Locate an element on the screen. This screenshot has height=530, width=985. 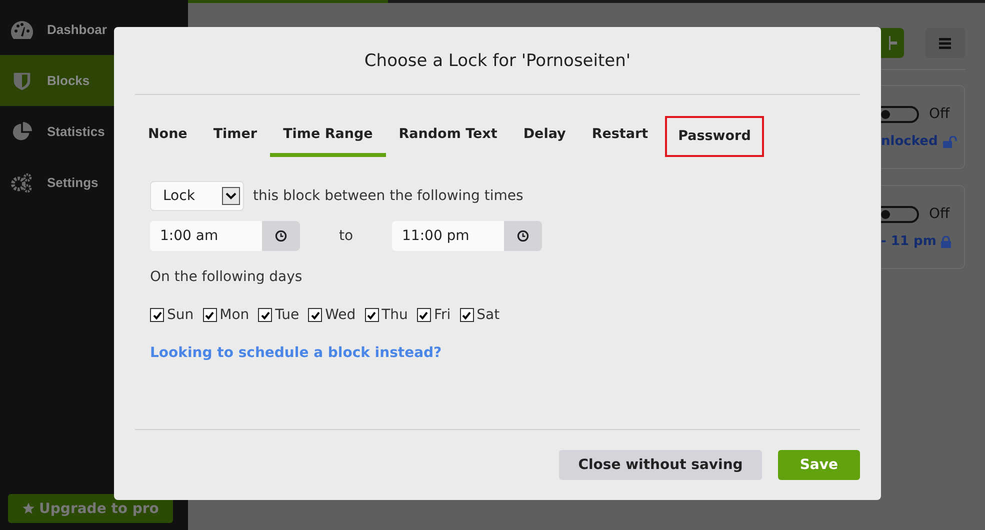
gauge-icon is located at coordinates (22, 30).